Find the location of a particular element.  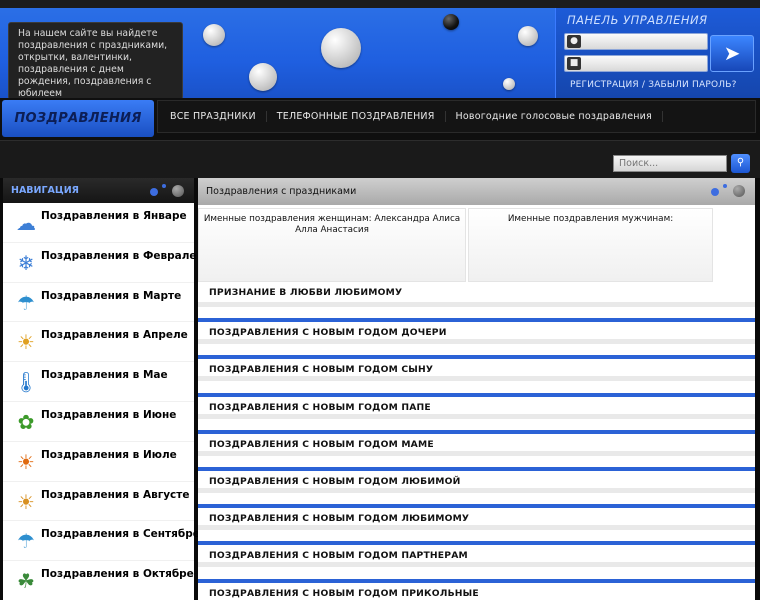

sidebar-item-july: ☀ Поздравления в Июле is located at coordinates (98, 462).